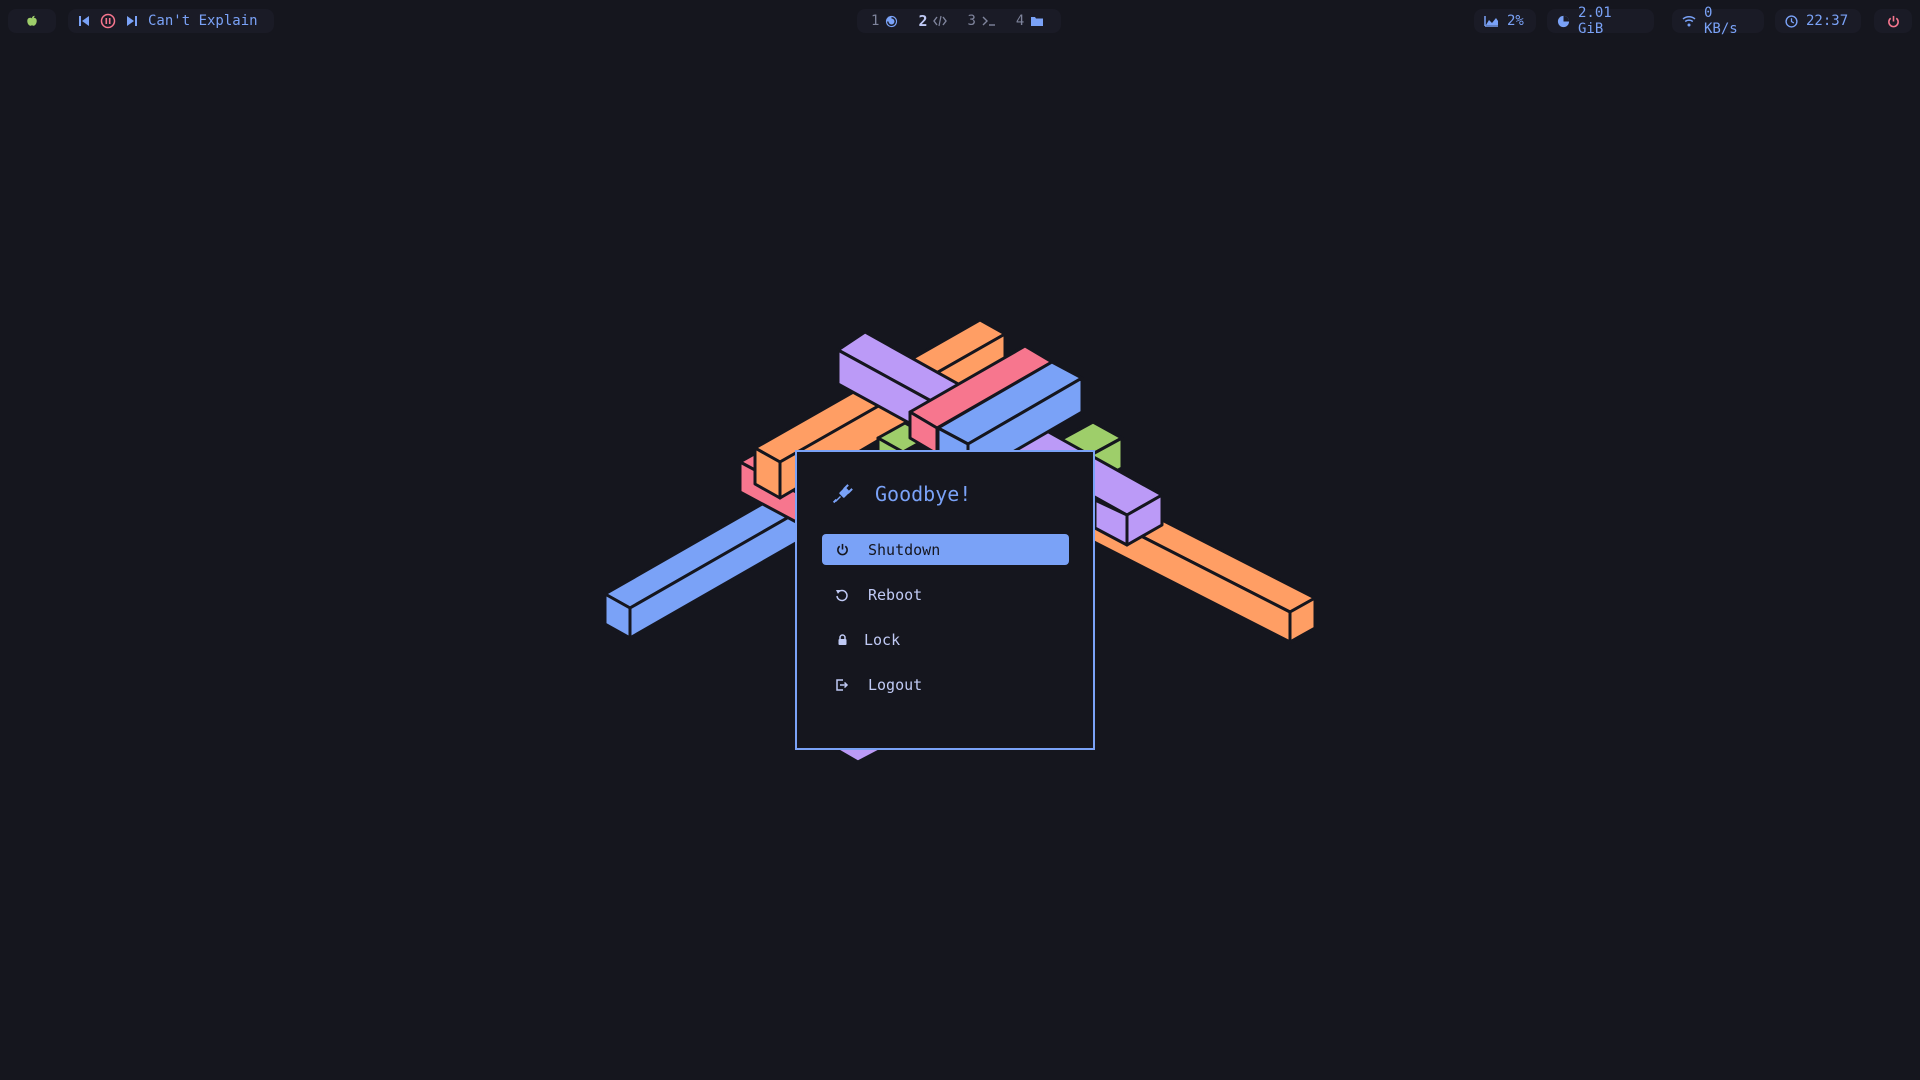 This screenshot has height=1080, width=1920. What do you see at coordinates (842, 639) in the screenshot?
I see `lock-icon` at bounding box center [842, 639].